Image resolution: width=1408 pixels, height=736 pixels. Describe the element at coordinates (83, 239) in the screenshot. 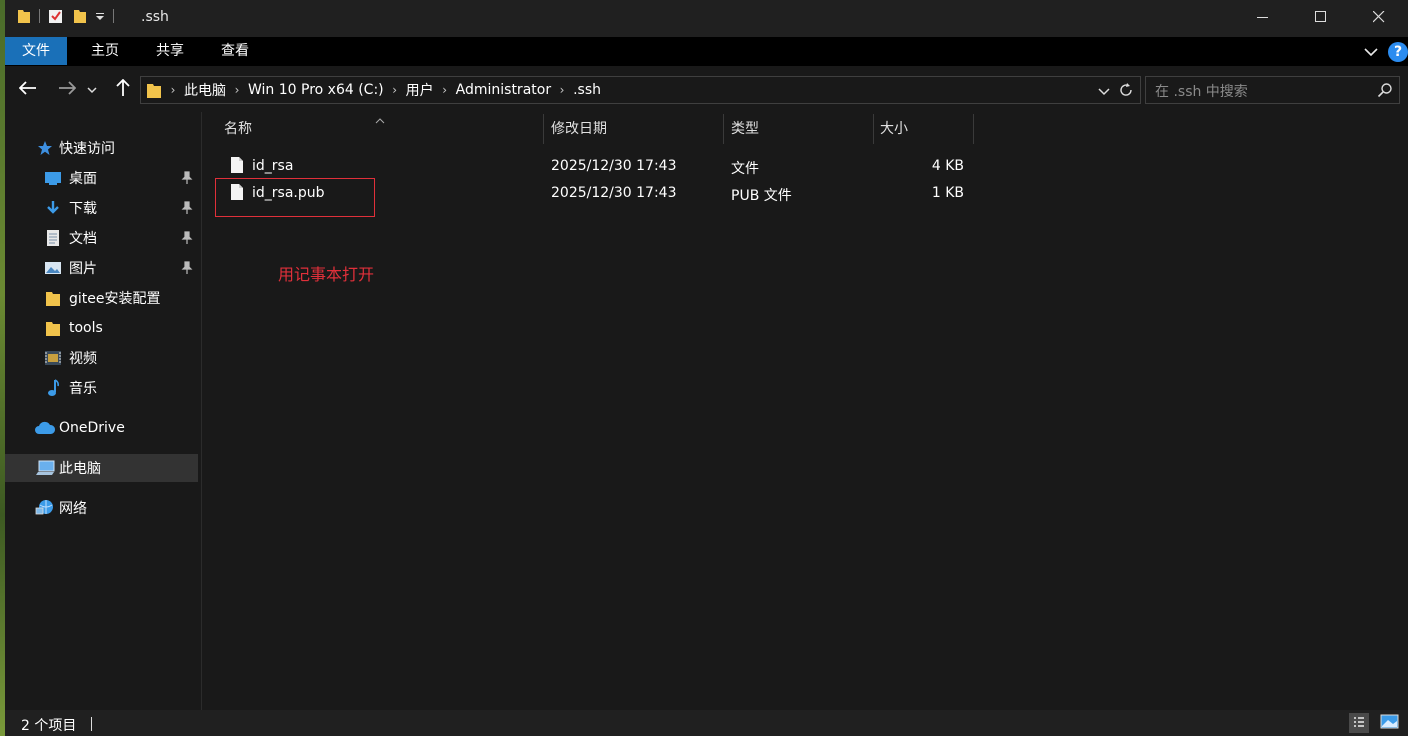

I see `sidebar-label: 文档` at that location.